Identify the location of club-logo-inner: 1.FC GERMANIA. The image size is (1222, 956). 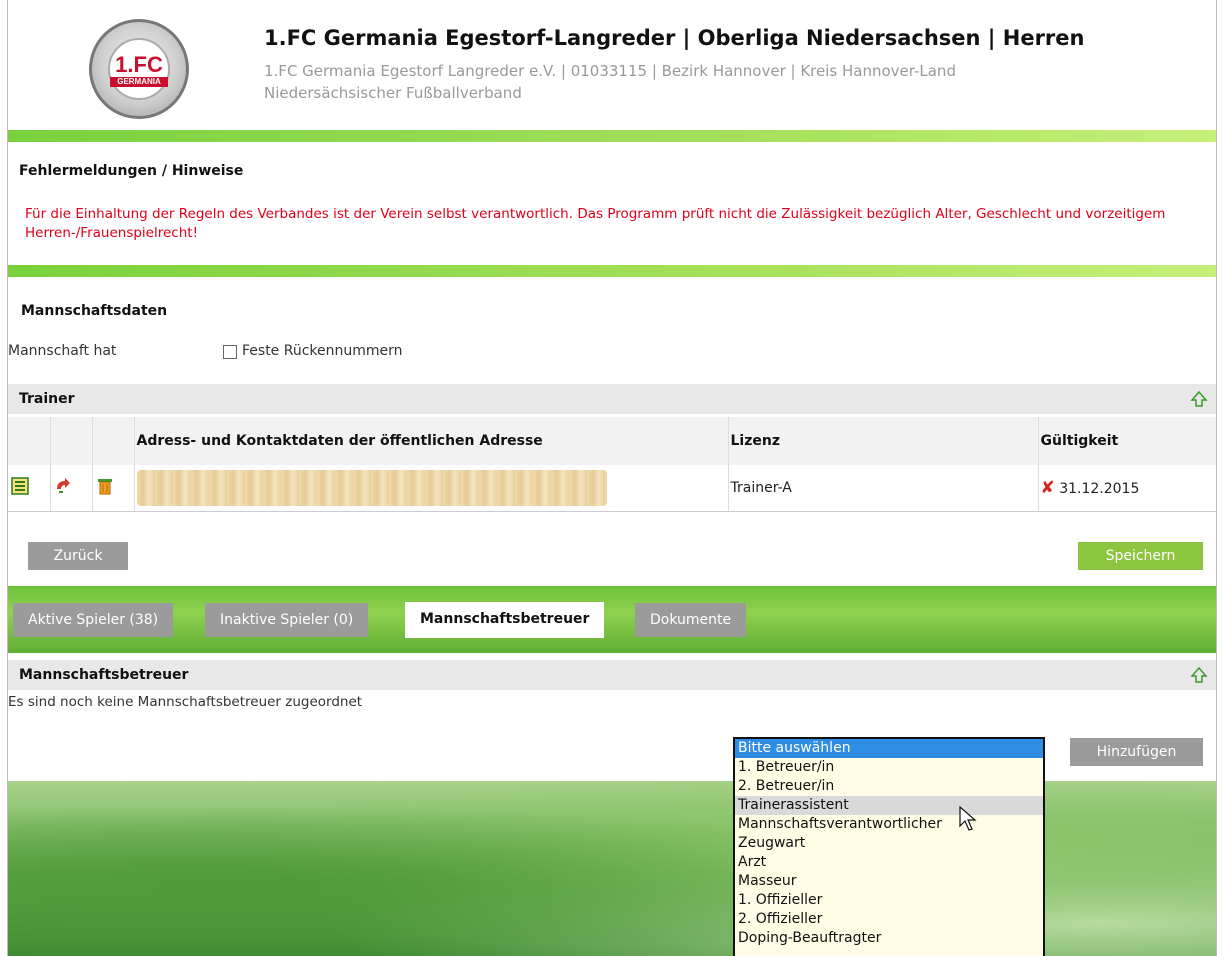
(139, 69).